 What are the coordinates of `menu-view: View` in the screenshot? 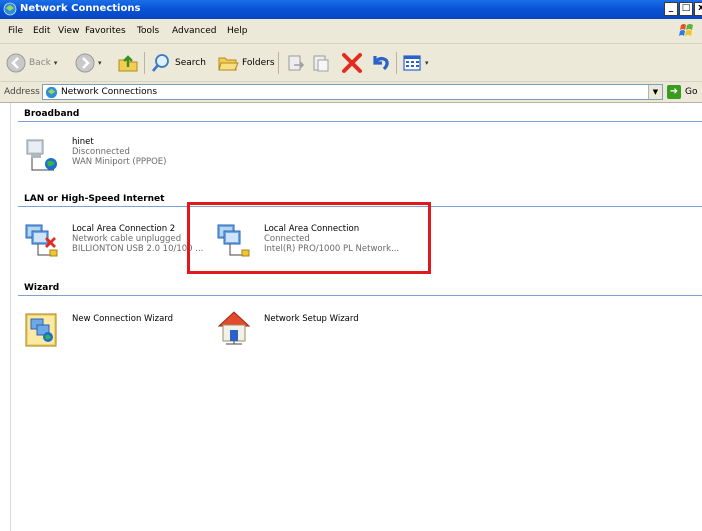 It's located at (68, 31).